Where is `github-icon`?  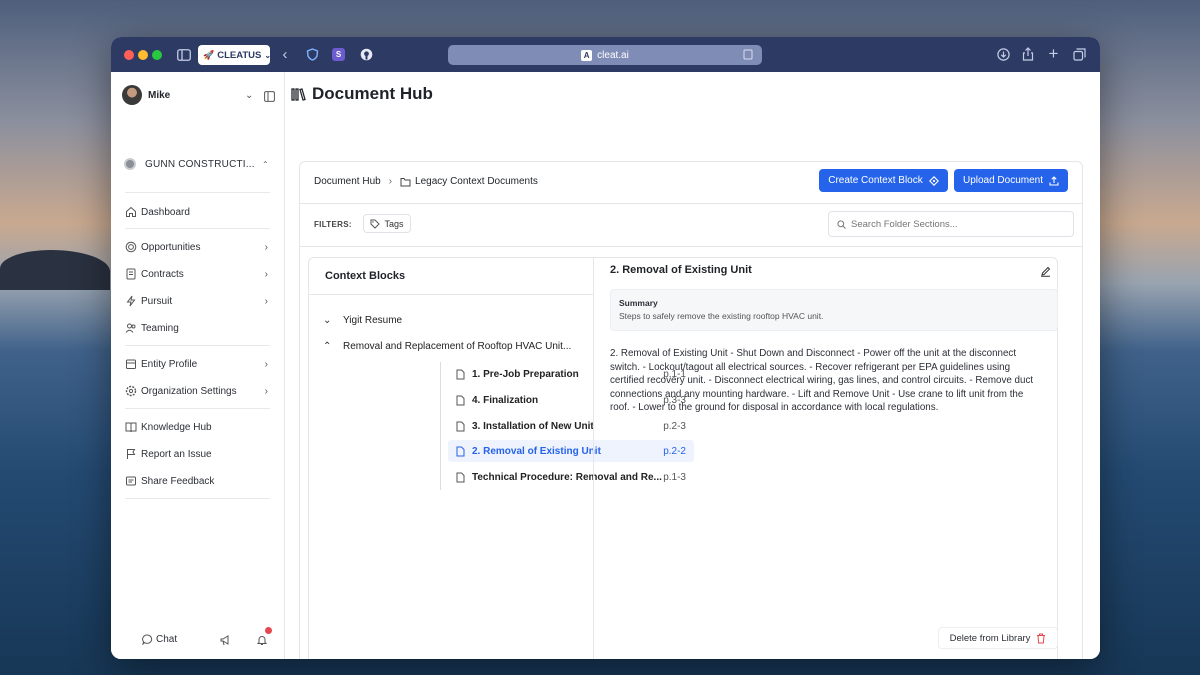 github-icon is located at coordinates (366, 54).